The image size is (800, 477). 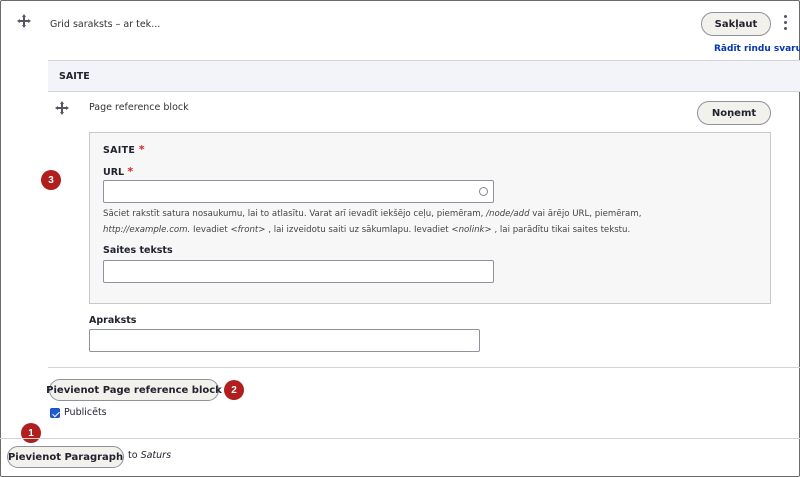 I want to click on desc-example-path: /node/add, so click(x=508, y=214).